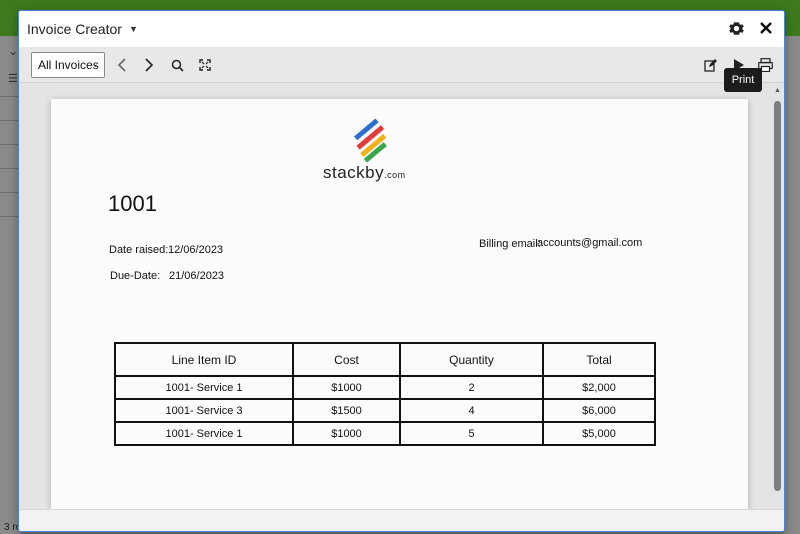 The width and height of the screenshot is (800, 534). I want to click on scroll-thumb, so click(777, 296).